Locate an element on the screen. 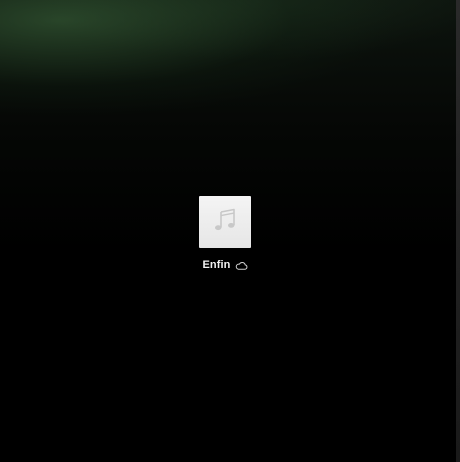 The width and height of the screenshot is (460, 462). music-note-icon is located at coordinates (225, 222).